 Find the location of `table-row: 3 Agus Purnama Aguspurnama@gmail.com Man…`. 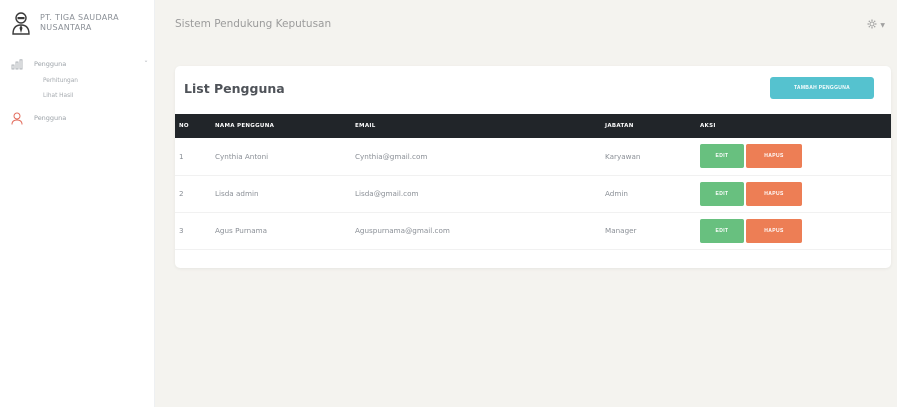

table-row: 3 Agus Purnama Aguspurnama@gmail.com Man… is located at coordinates (533, 230).